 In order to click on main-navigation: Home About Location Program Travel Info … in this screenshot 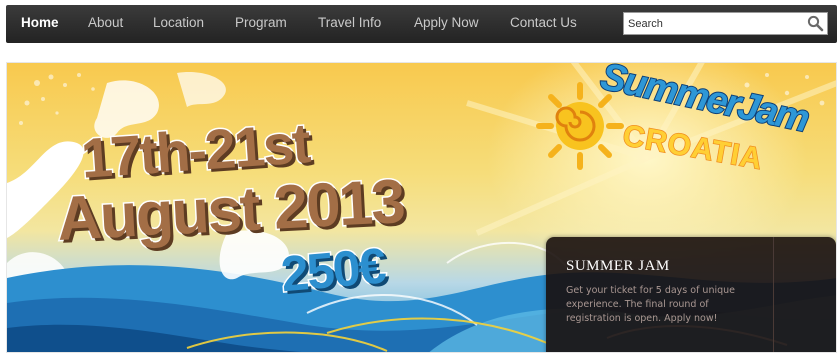, I will do `click(421, 24)`.